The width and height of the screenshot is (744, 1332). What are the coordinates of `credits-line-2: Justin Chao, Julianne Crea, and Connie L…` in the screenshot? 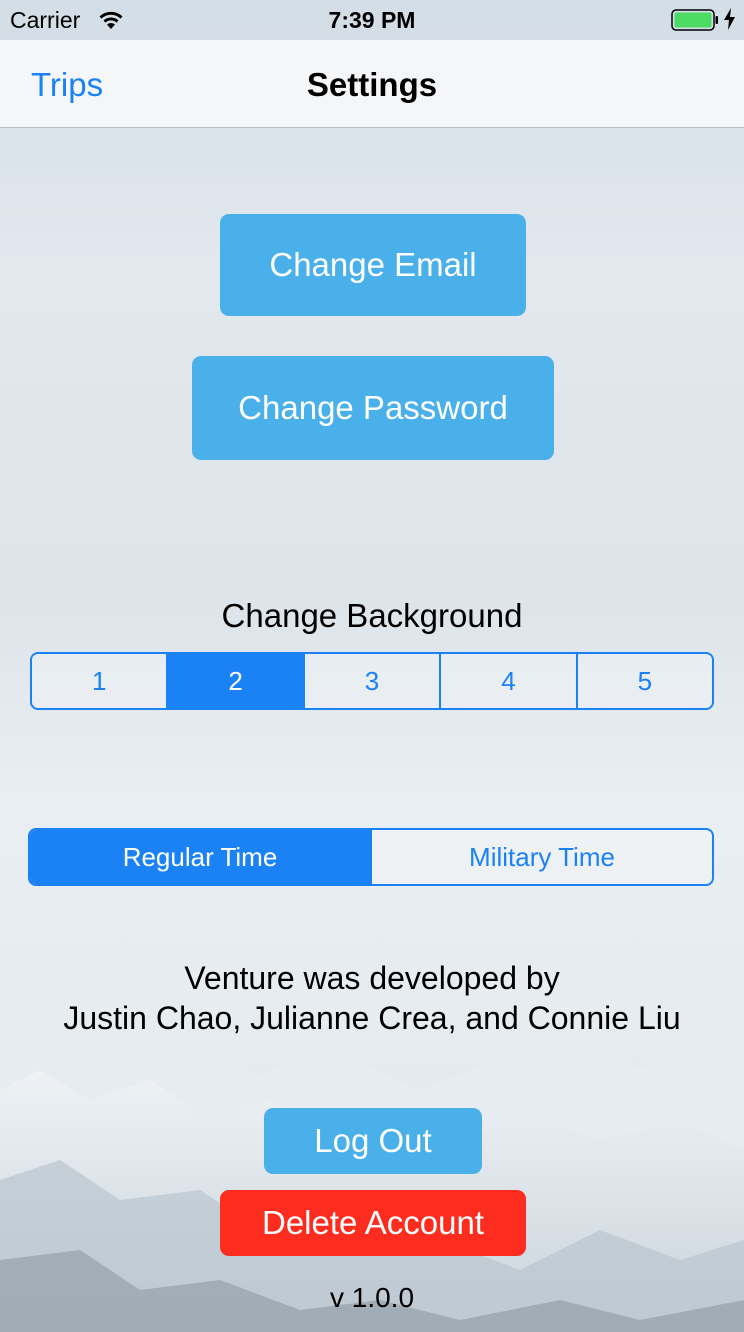 It's located at (372, 1018).